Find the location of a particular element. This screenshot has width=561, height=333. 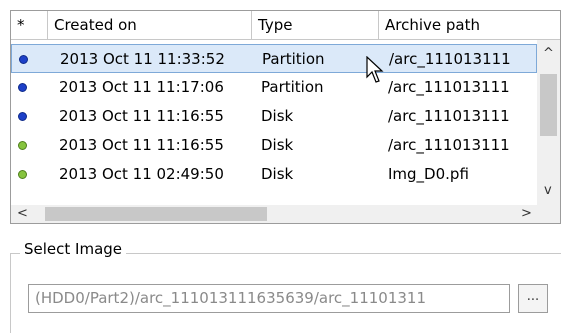

column-header-status: * is located at coordinates (29, 25).